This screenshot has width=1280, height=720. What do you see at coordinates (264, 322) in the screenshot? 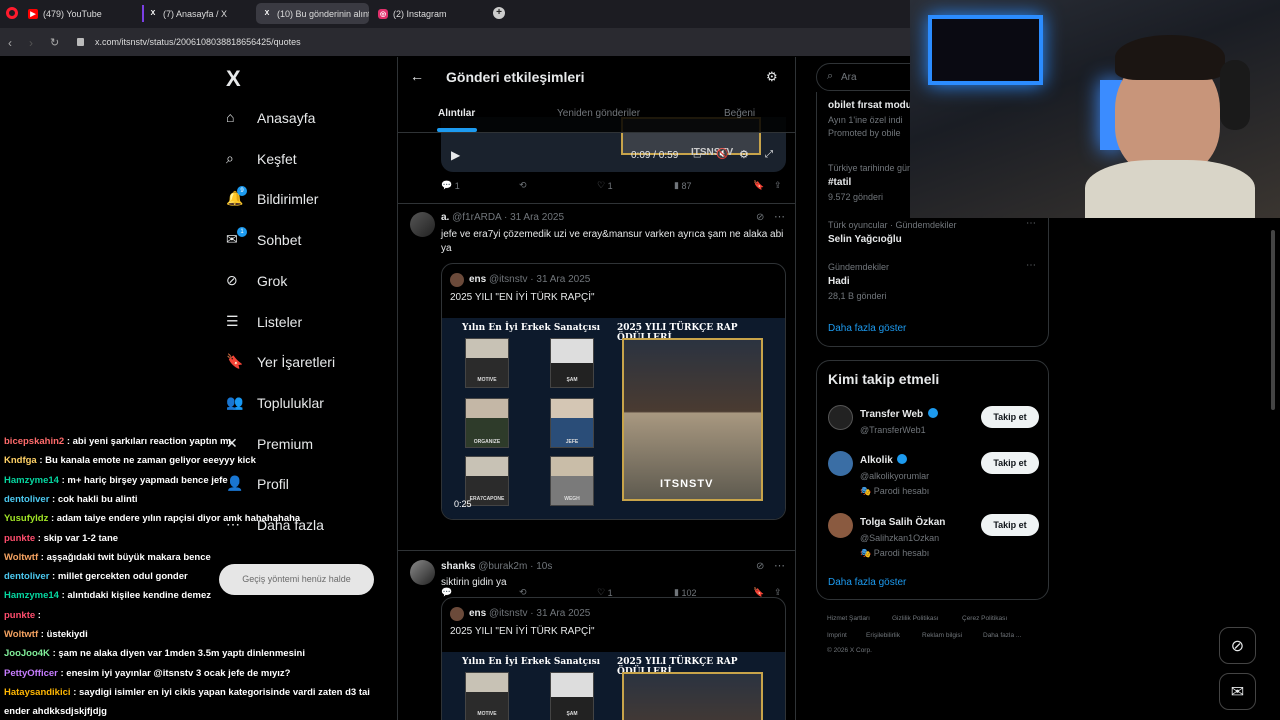
I see `sidebar-item-5: ☰ Listeler` at bounding box center [264, 322].